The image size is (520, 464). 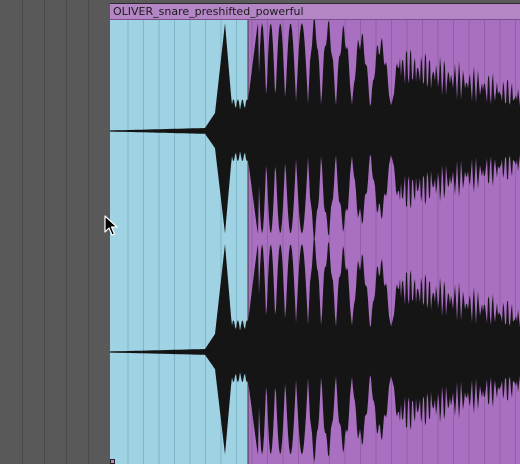 I want to click on clip-name: OLIVER_snare_preshifted_powerful, so click(x=208, y=11).